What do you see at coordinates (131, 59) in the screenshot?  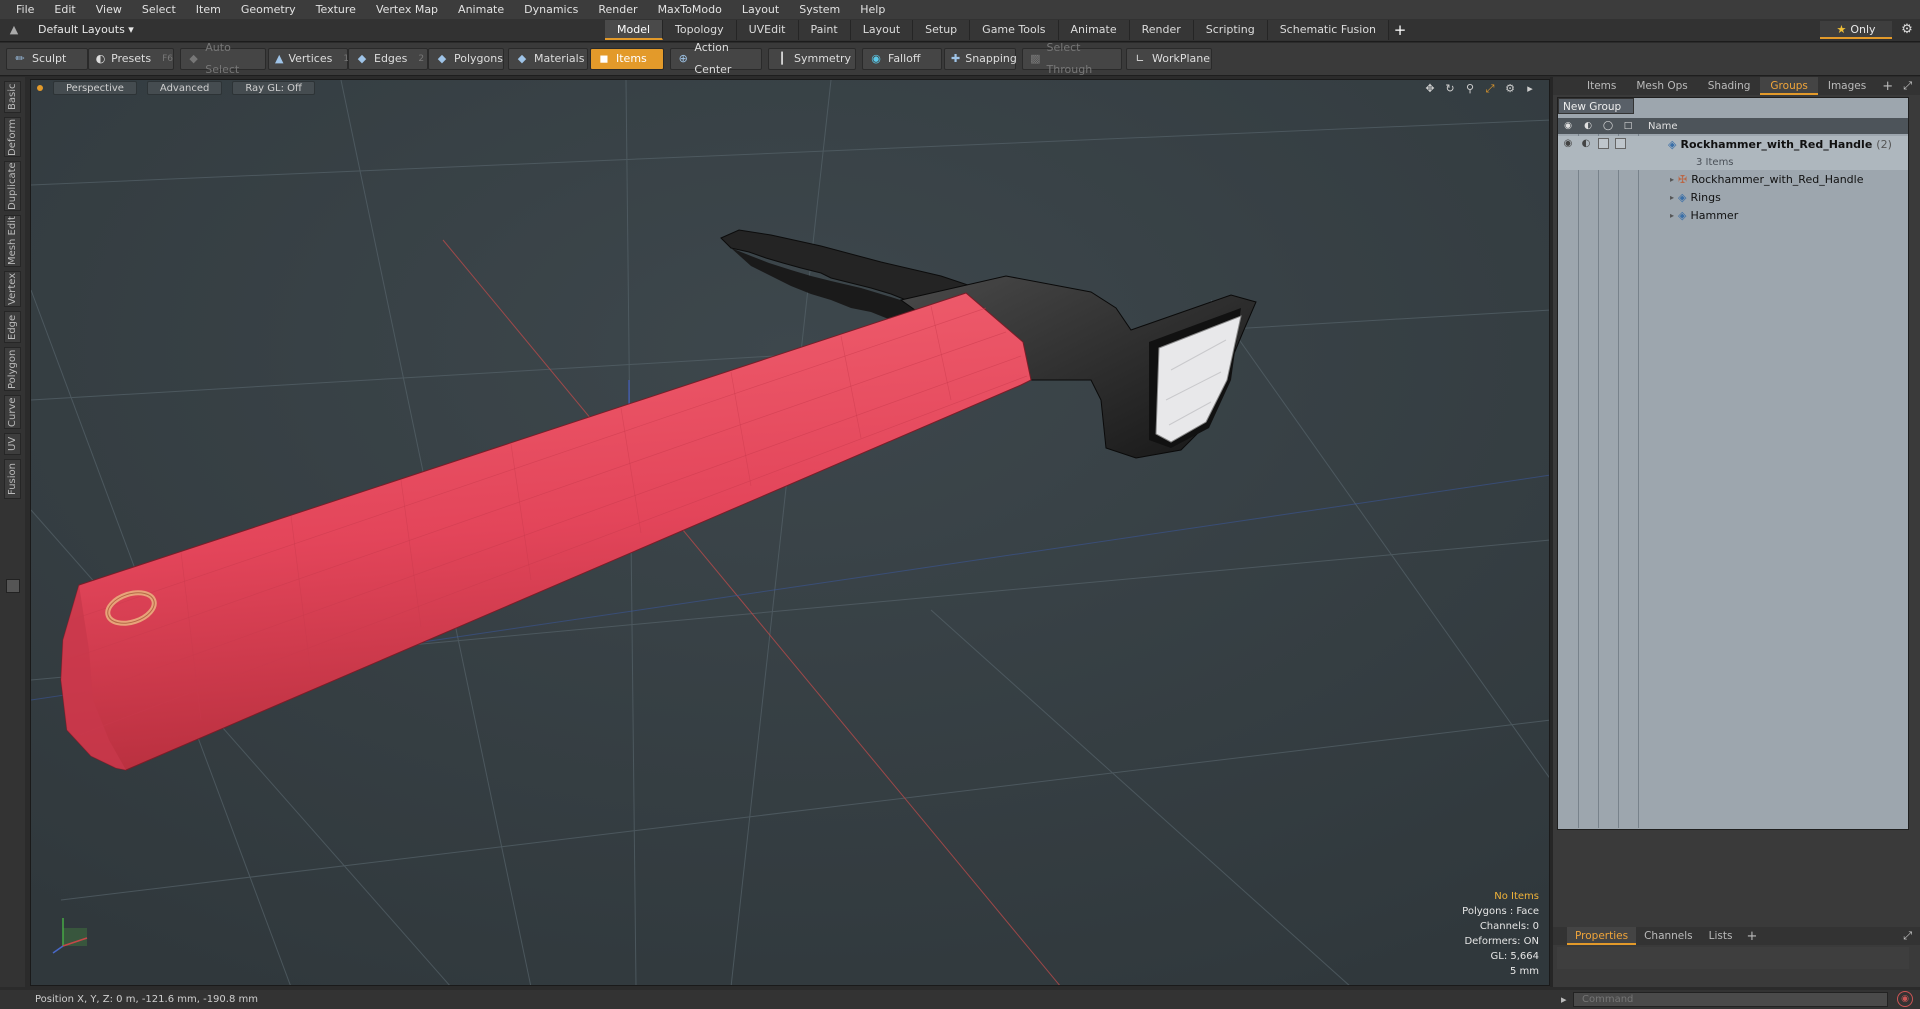 I see `presets-button: ◐ Presets F6` at bounding box center [131, 59].